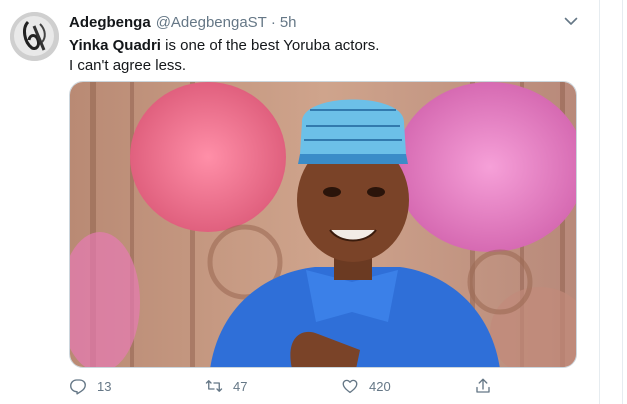 The image size is (627, 404). Describe the element at coordinates (270, 45) in the screenshot. I see `tweet-text-rest: is one of the best Yoruba actors.` at that location.